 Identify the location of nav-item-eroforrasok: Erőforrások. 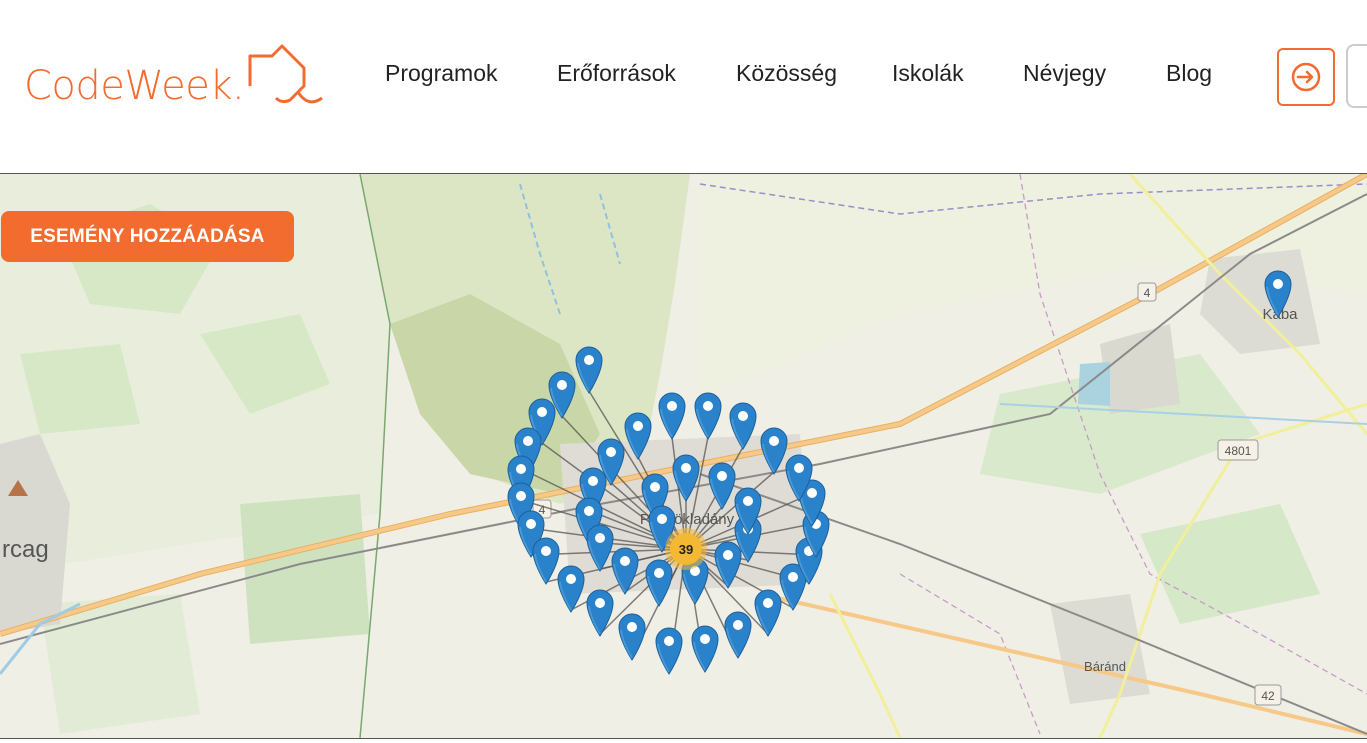
(616, 73).